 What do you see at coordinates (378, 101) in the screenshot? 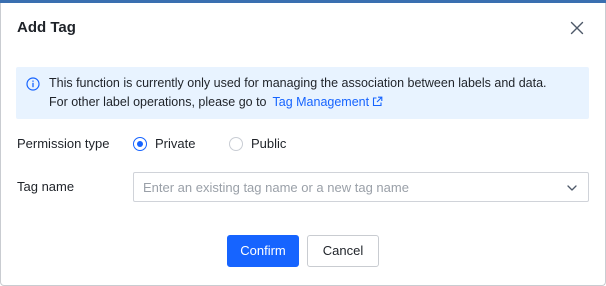
I see `external-link-icon` at bounding box center [378, 101].